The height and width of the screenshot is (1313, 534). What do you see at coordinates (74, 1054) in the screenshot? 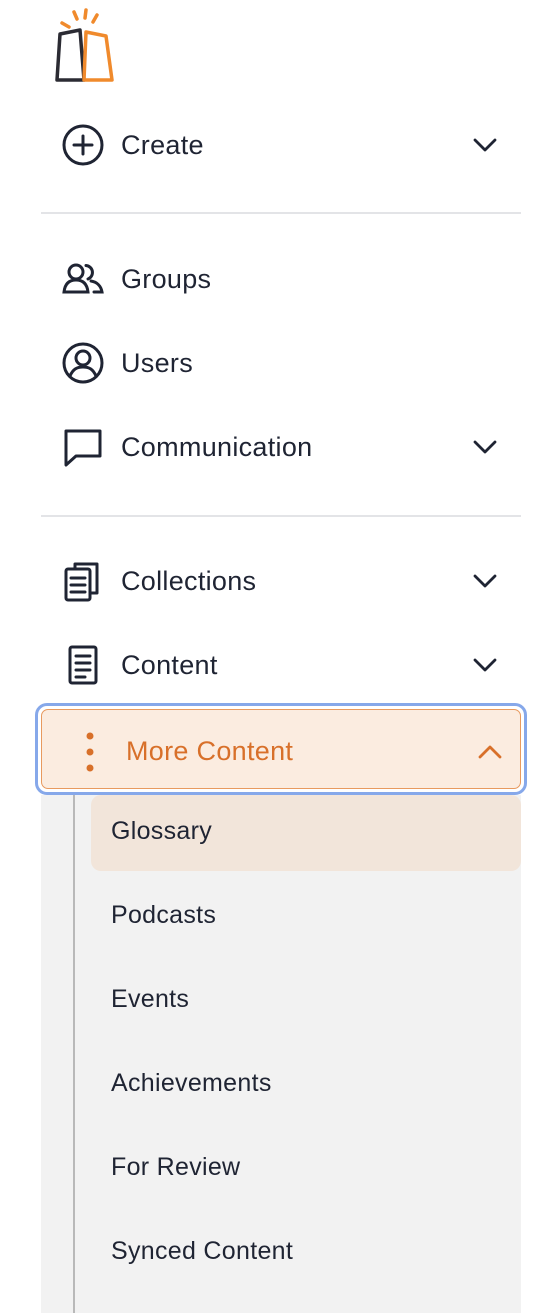
I see `submenu-rail` at bounding box center [74, 1054].